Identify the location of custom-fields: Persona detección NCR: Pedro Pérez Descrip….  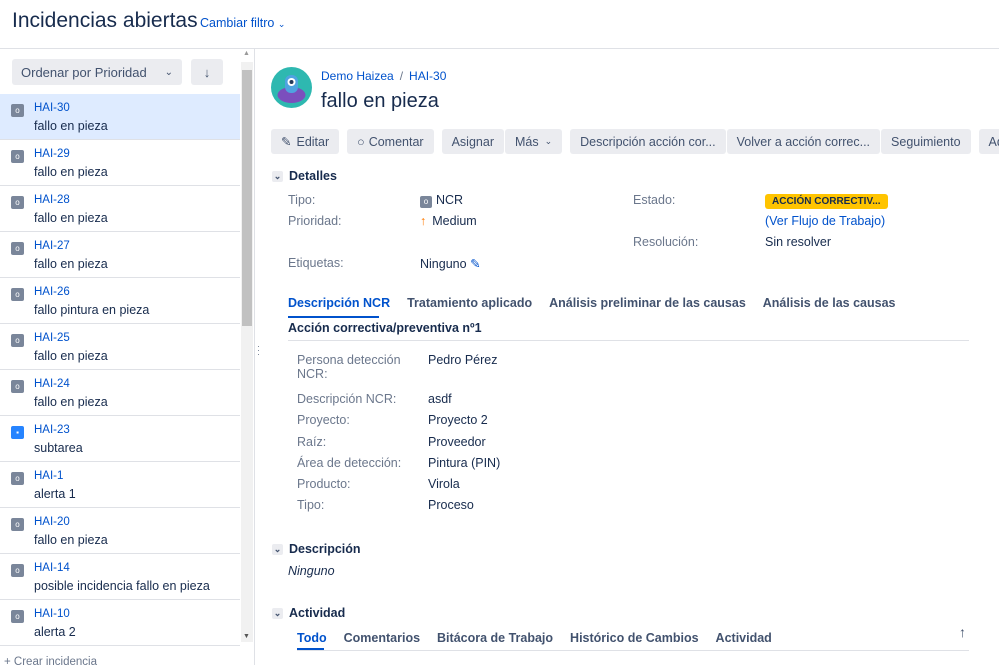
(497, 436).